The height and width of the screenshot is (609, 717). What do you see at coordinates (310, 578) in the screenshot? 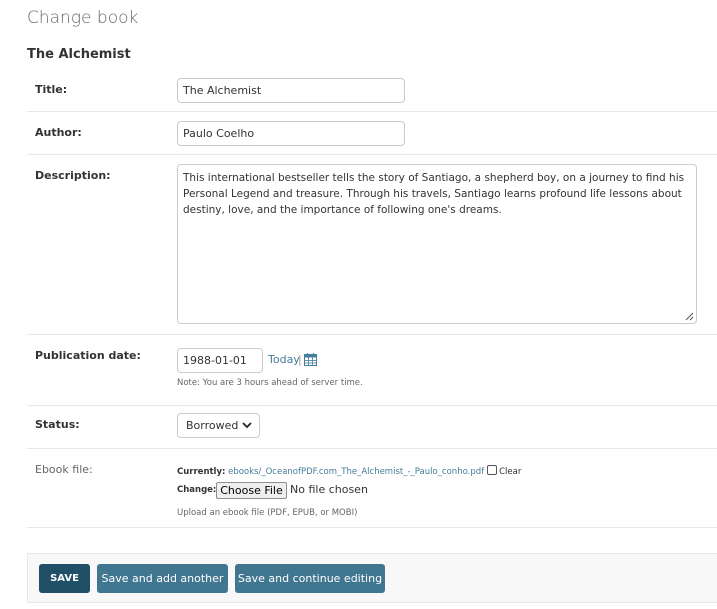
I see `save-and-continue-editing-button: Save and continue editing` at bounding box center [310, 578].